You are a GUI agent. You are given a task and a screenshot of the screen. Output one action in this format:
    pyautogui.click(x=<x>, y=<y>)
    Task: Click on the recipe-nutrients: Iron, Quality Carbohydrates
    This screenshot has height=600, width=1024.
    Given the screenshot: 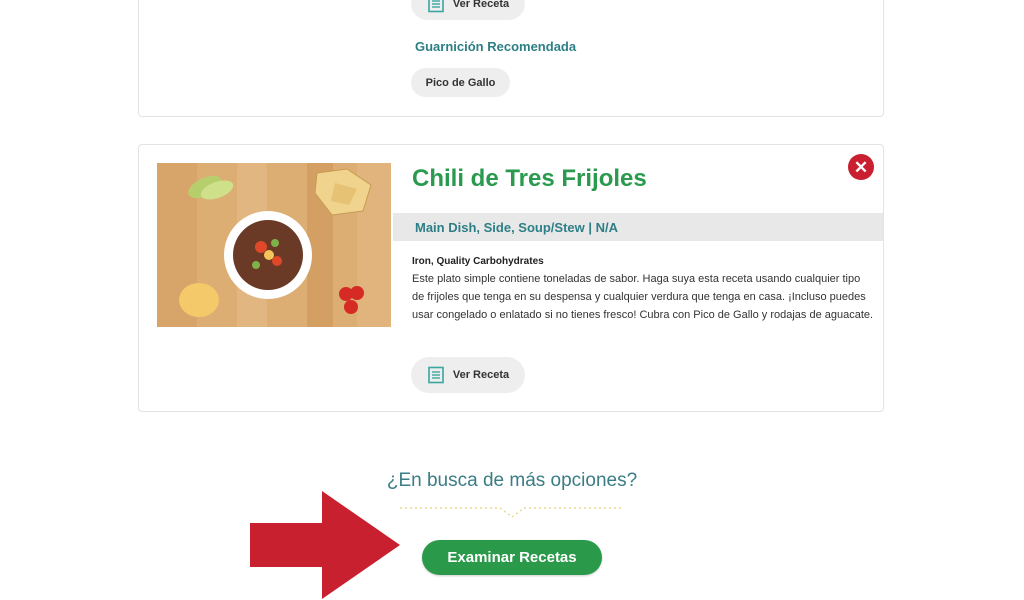 What is the action you would take?
    pyautogui.click(x=478, y=261)
    